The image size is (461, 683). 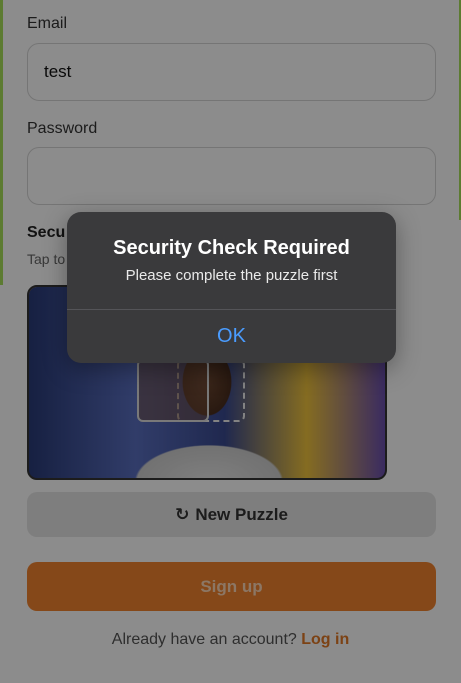 I want to click on alert-ok-button: OK, so click(x=231, y=336).